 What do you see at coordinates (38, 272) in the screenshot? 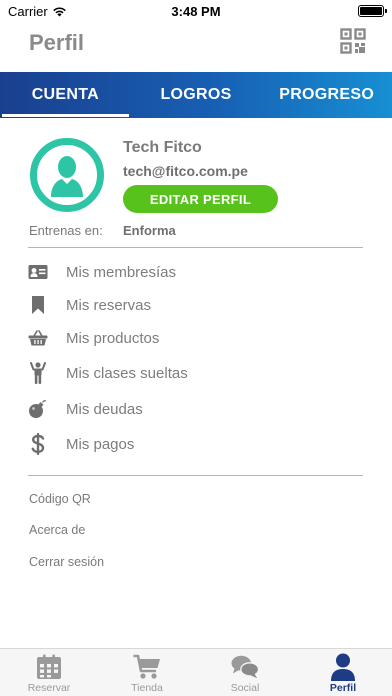
I see `id-card-icon` at bounding box center [38, 272].